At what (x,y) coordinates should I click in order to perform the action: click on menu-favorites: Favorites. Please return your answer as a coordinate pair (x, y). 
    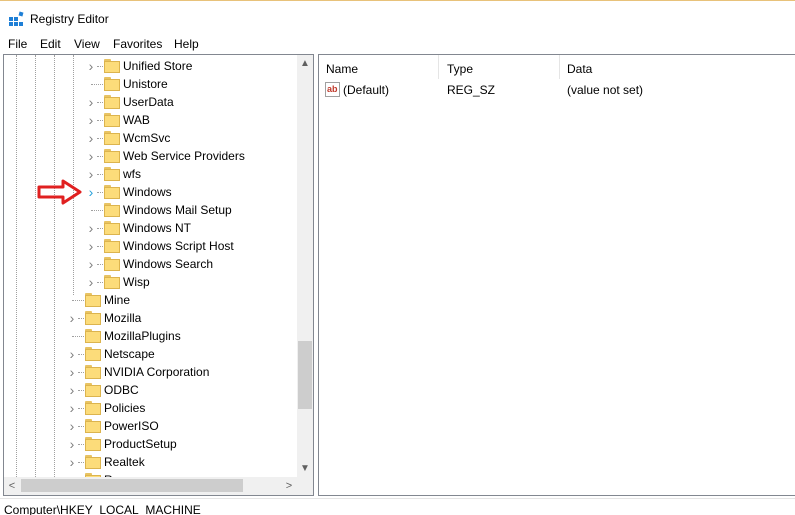
    Looking at the image, I should click on (137, 44).